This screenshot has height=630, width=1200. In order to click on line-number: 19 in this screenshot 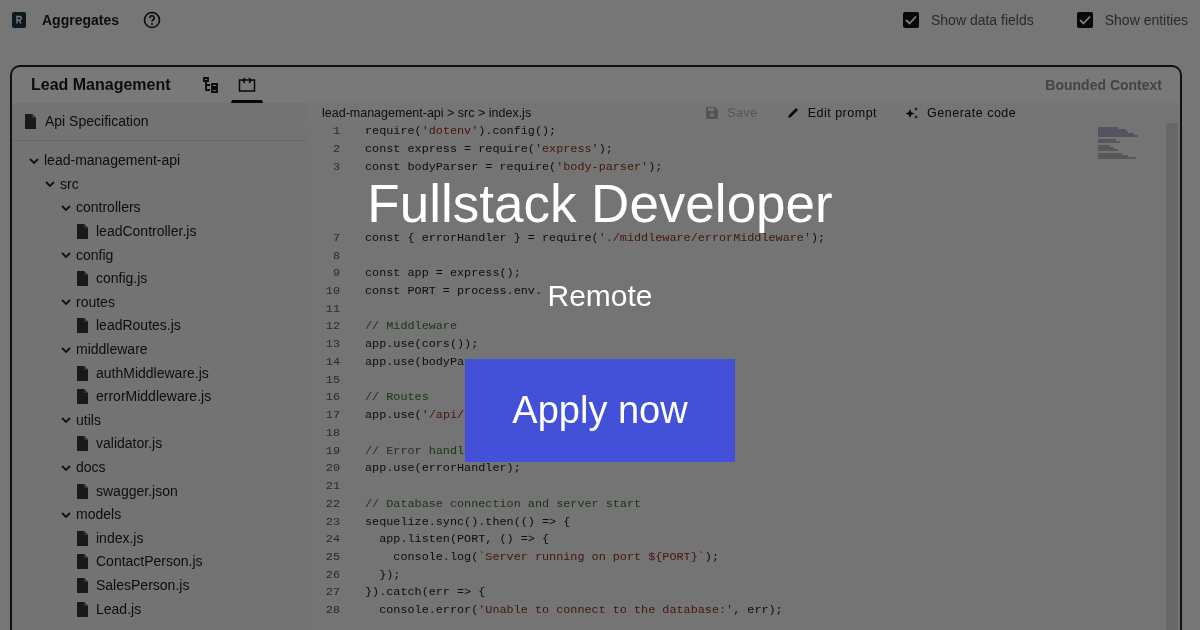, I will do `click(332, 451)`.